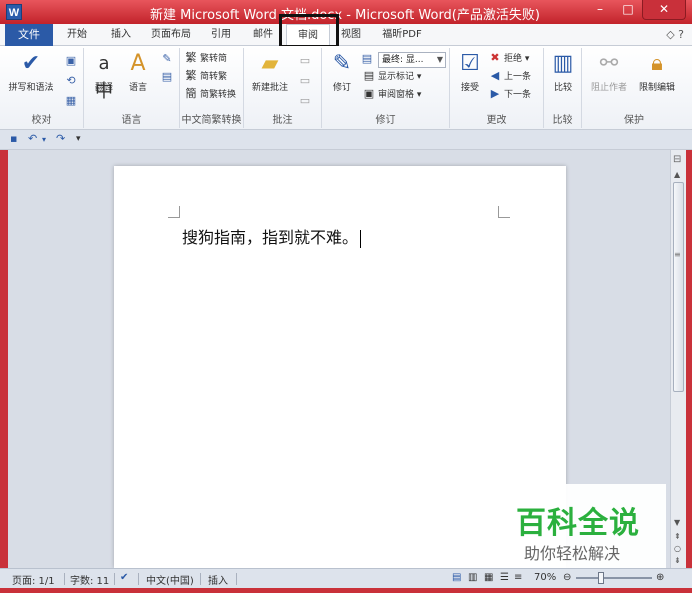 This screenshot has width=692, height=593. I want to click on language-status: 中文(中国), so click(170, 579).